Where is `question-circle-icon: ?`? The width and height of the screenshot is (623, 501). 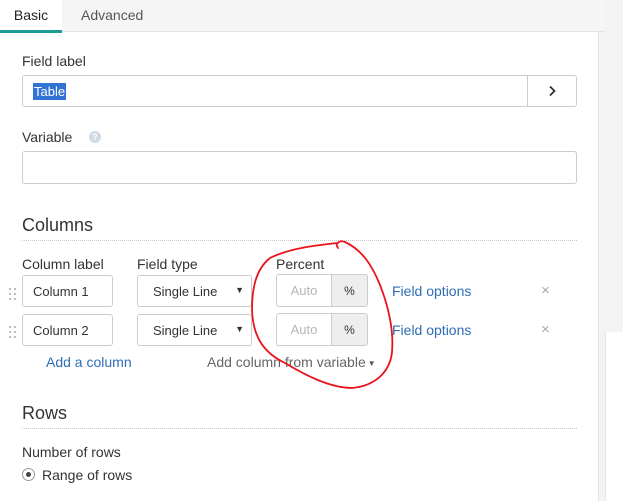
question-circle-icon: ? is located at coordinates (95, 137).